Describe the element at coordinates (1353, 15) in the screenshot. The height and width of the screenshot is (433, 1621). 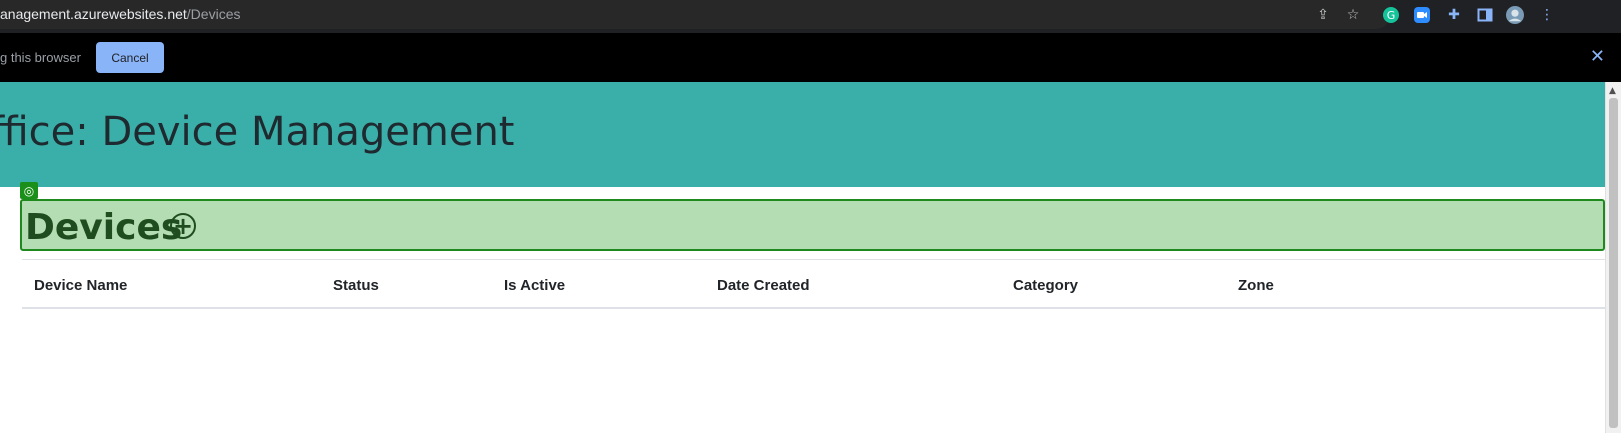
I see `star-icon: ☆` at that location.